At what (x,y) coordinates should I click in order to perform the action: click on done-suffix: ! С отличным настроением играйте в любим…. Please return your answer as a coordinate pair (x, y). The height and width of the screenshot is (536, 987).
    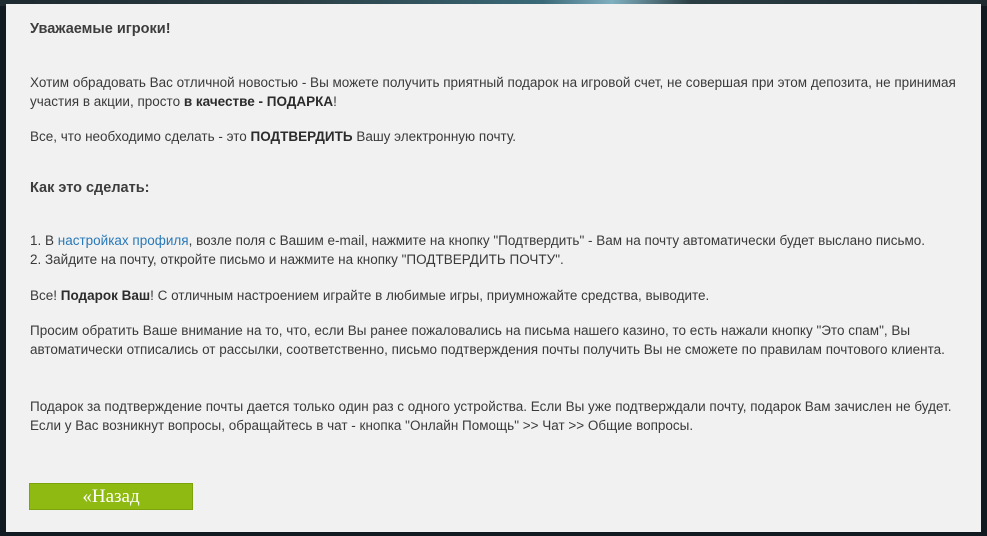
    Looking at the image, I should click on (430, 295).